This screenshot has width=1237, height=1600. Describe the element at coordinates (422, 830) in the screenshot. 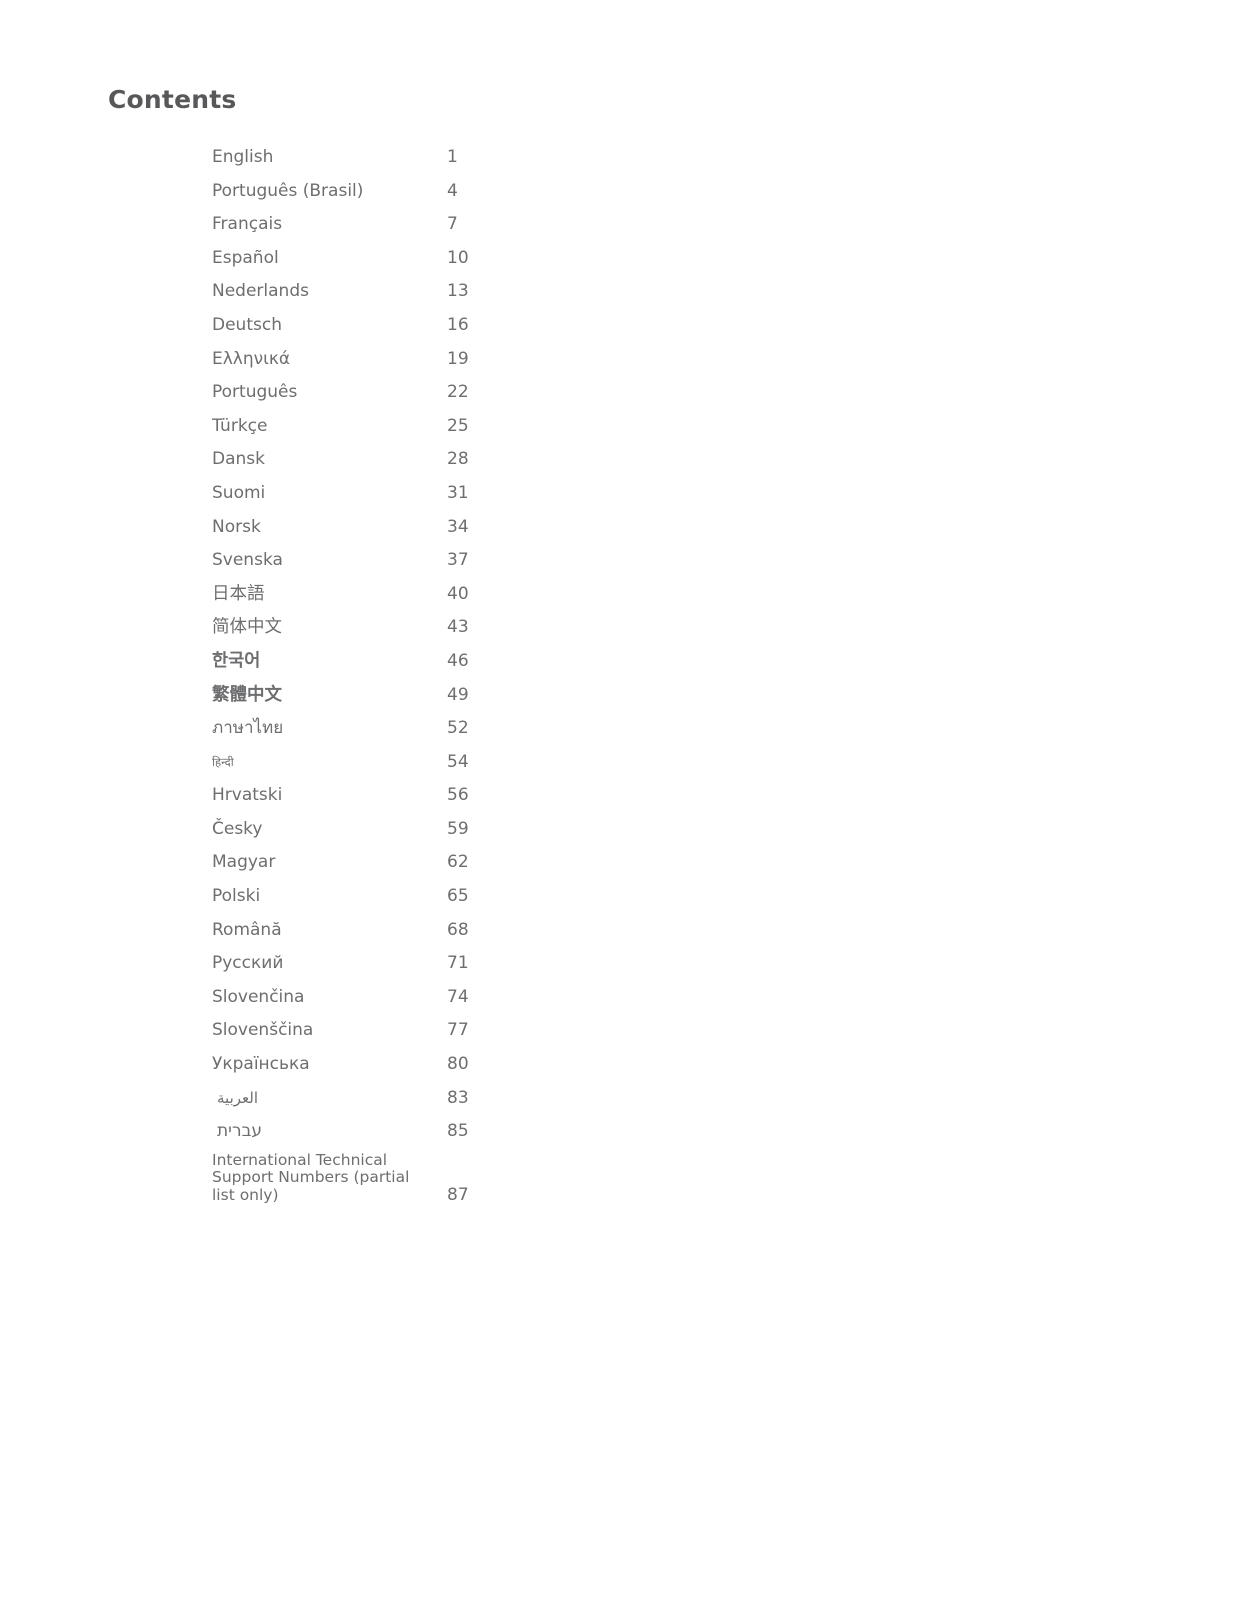

I see `toc-entry: Česky 59` at that location.